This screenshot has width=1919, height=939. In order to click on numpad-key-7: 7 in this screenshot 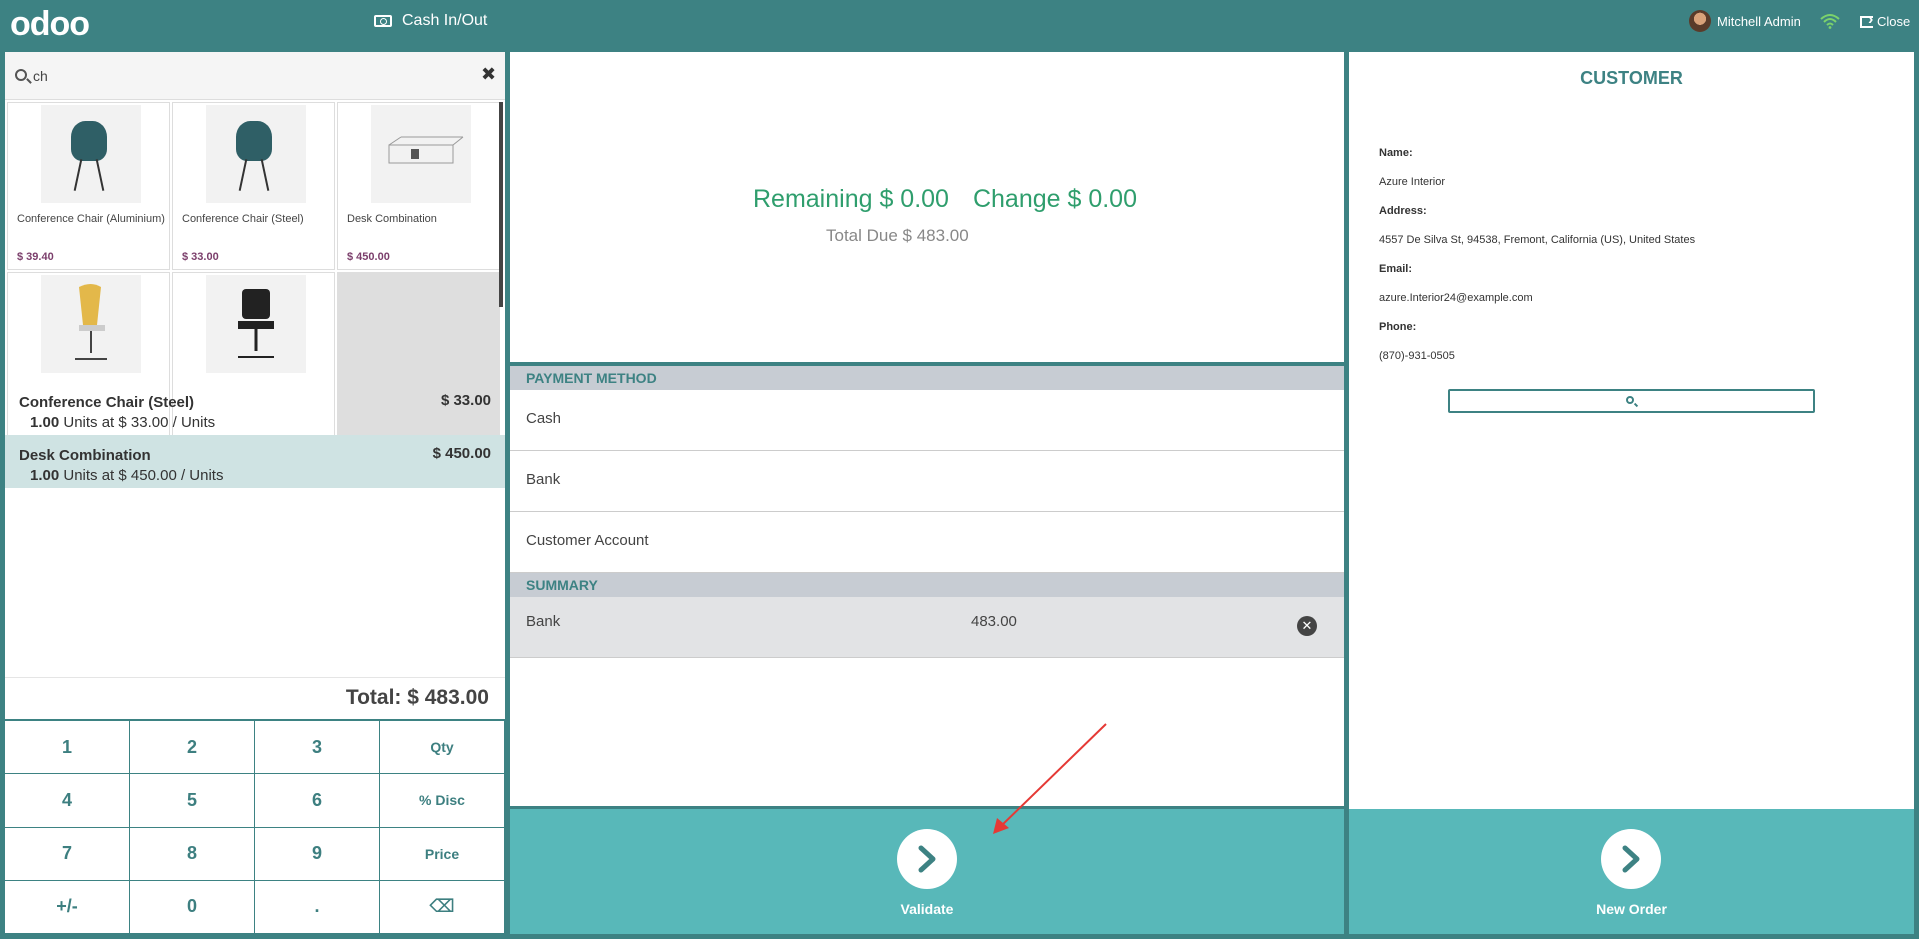, I will do `click(67, 854)`.